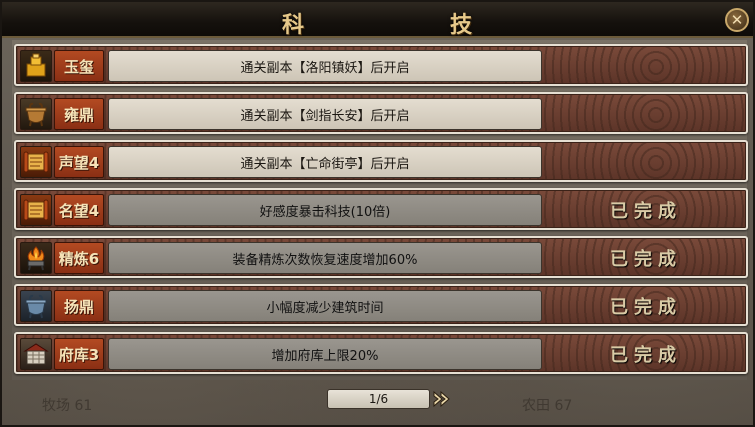 The image size is (755, 427). What do you see at coordinates (67, 406) in the screenshot?
I see `background-label-left: 牧场 61` at bounding box center [67, 406].